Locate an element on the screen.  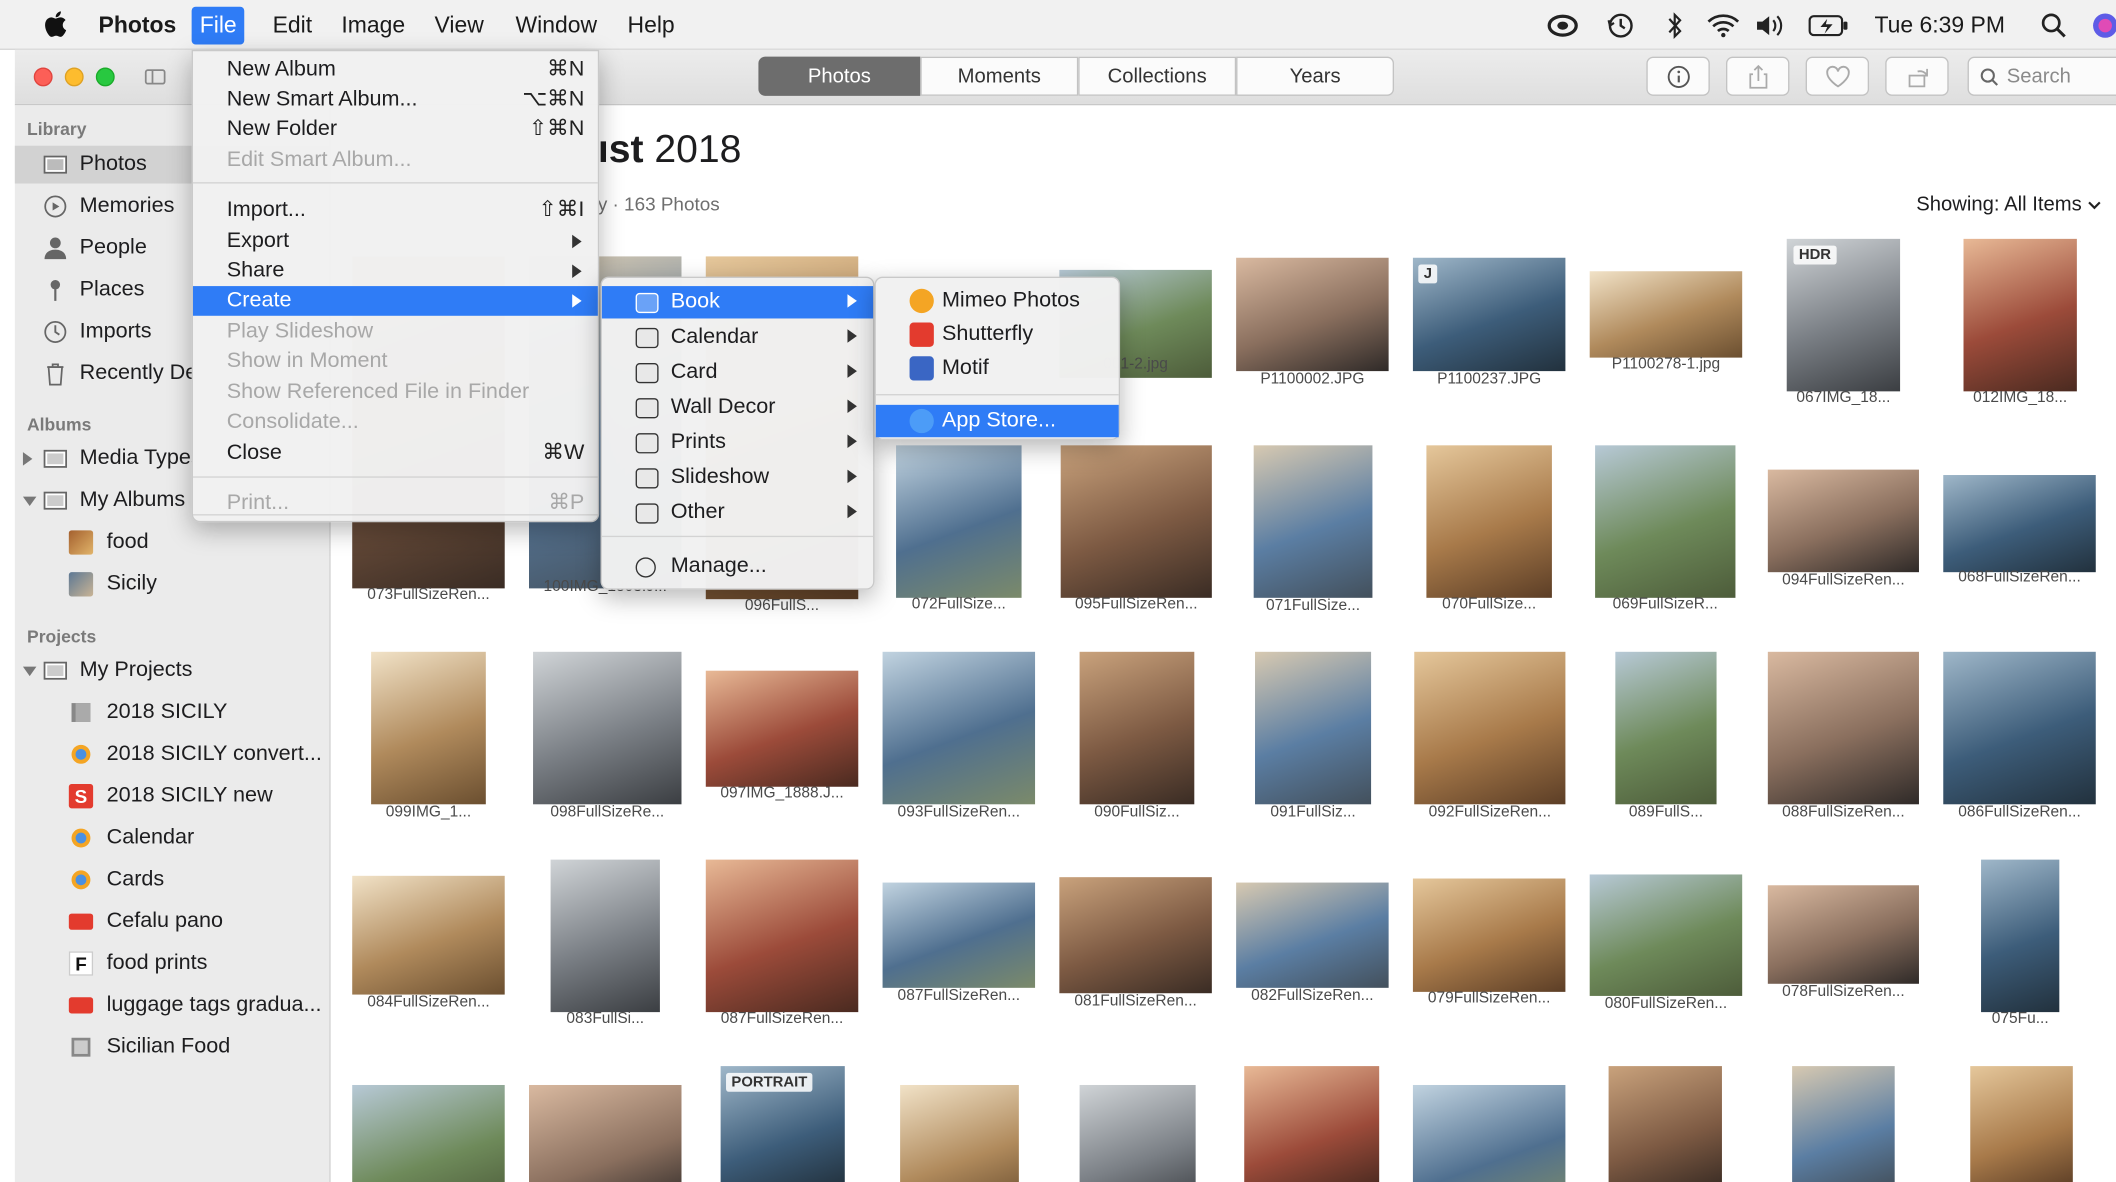
create-menu-item-prints: Prints is located at coordinates (737, 442).